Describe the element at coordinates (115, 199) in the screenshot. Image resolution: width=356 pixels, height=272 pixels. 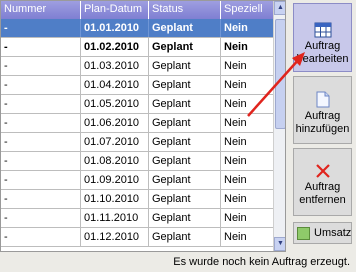
I see `cell-plan-datum: 01.10.2010` at that location.